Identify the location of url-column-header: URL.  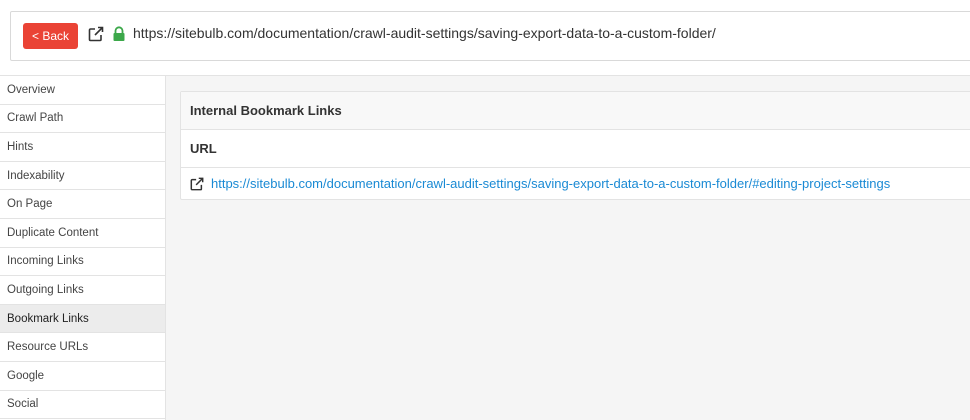
(575, 149).